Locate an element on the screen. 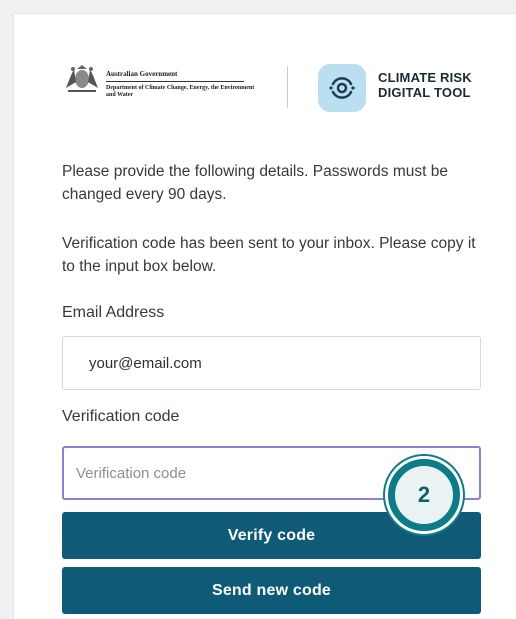  app-name-line2: DIGITAL TOOL is located at coordinates (424, 92).